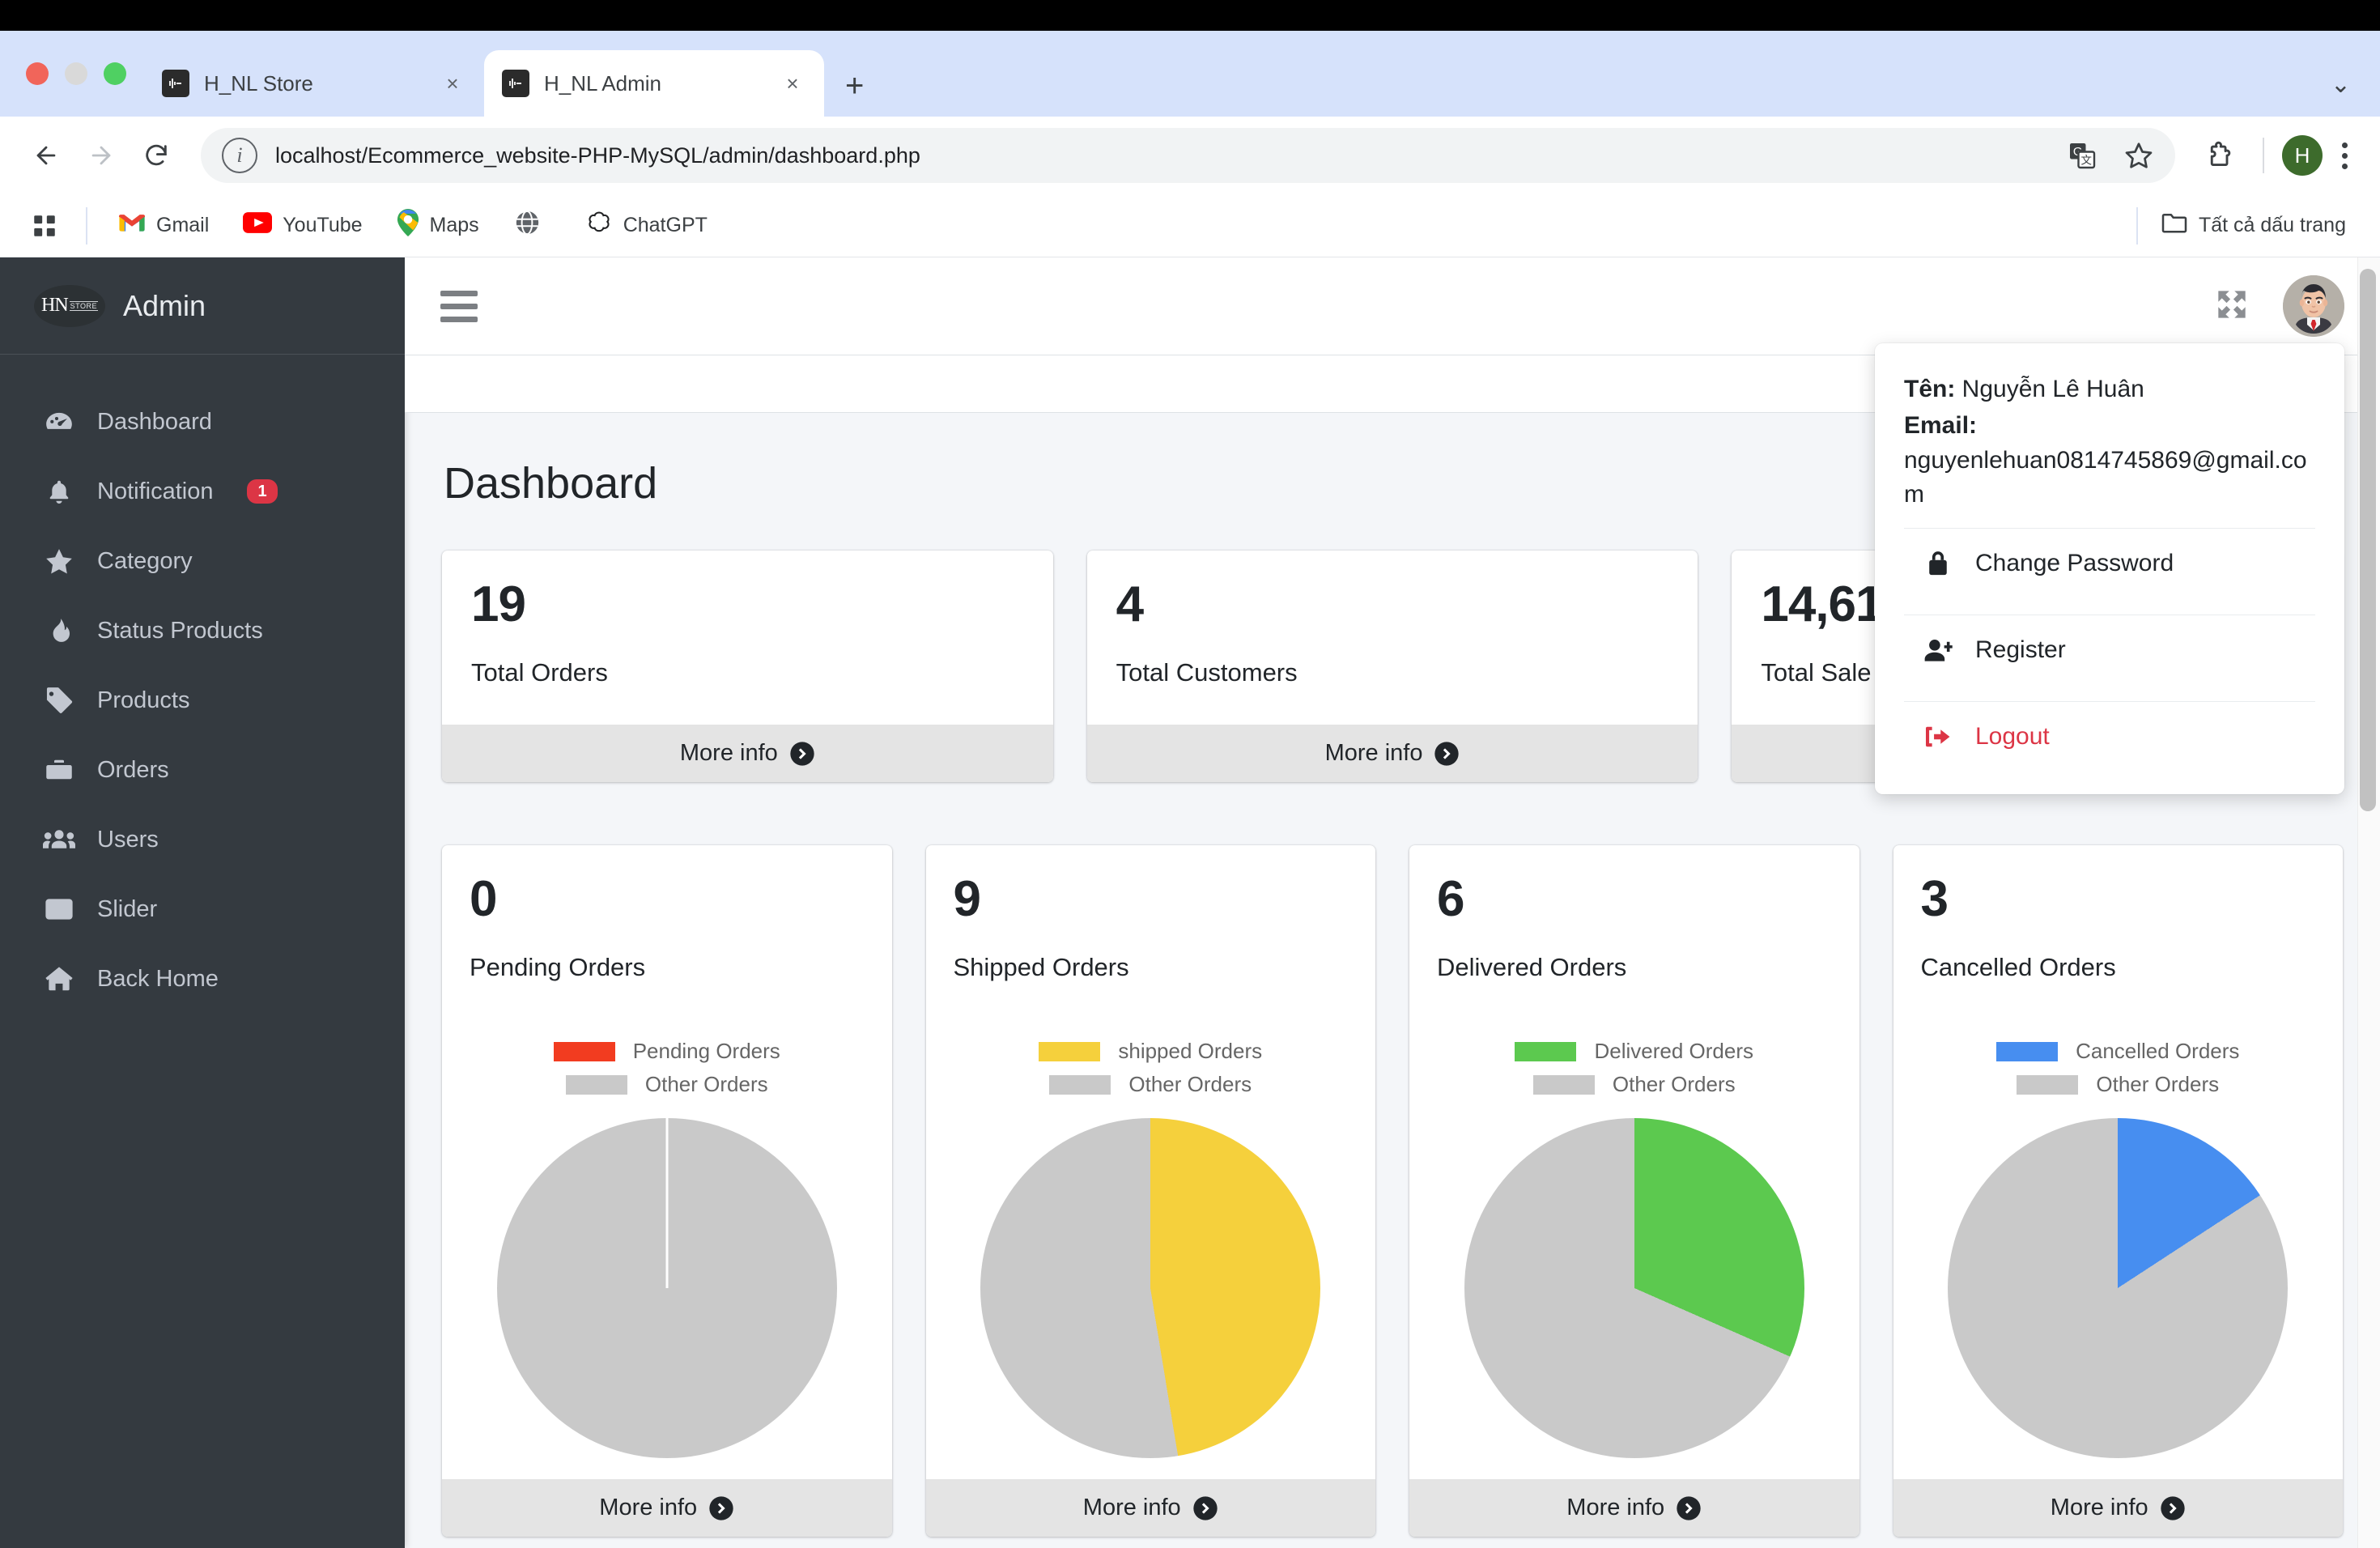 The width and height of the screenshot is (2380, 1548). I want to click on reload-icon, so click(156, 156).